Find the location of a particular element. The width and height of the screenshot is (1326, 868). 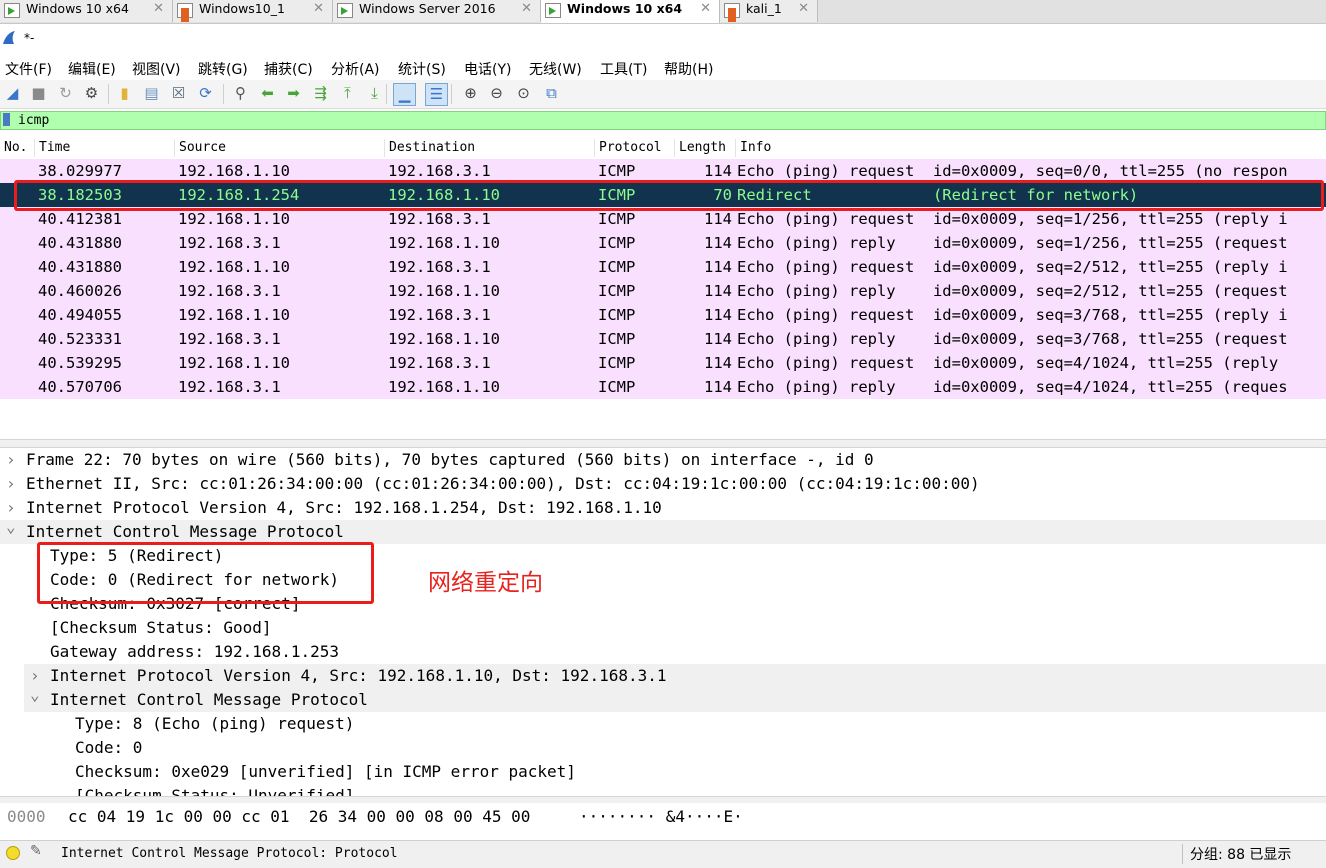

bookmark-icon is located at coordinates (6, 119).